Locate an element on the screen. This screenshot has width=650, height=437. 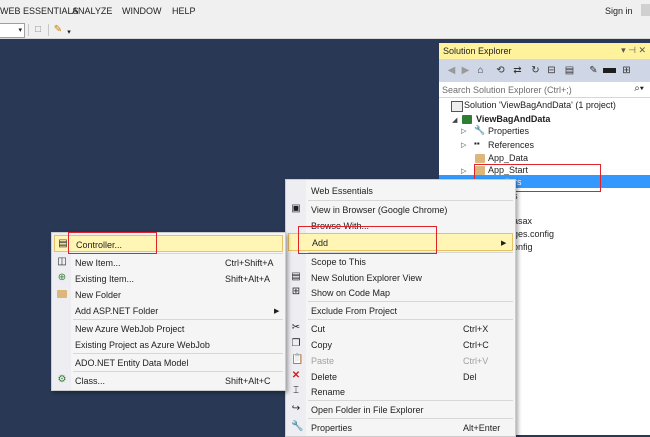
sign-in-link: Sign in is located at coordinates (619, 11).